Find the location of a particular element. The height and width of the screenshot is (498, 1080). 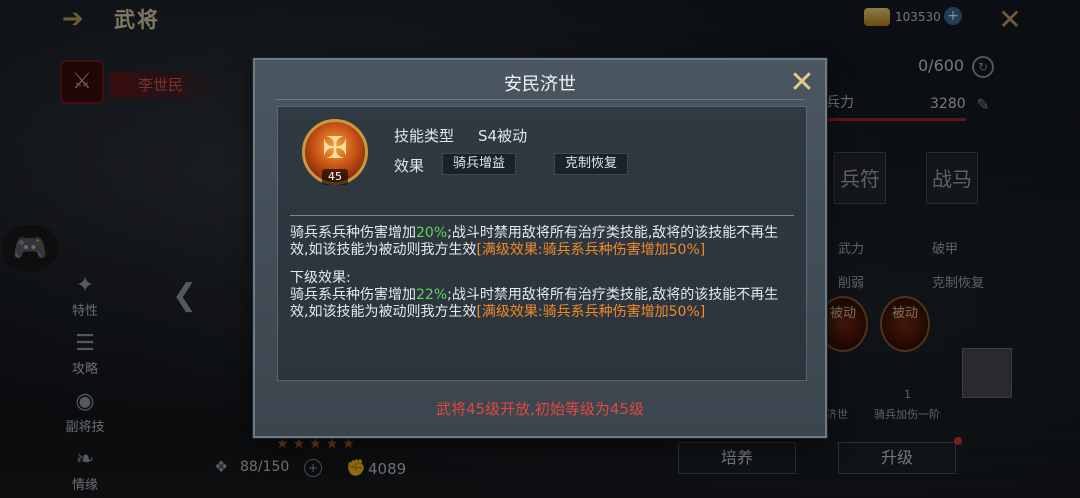

unlock-note: 武将45级开放,初始等级为45级 is located at coordinates (540, 409).